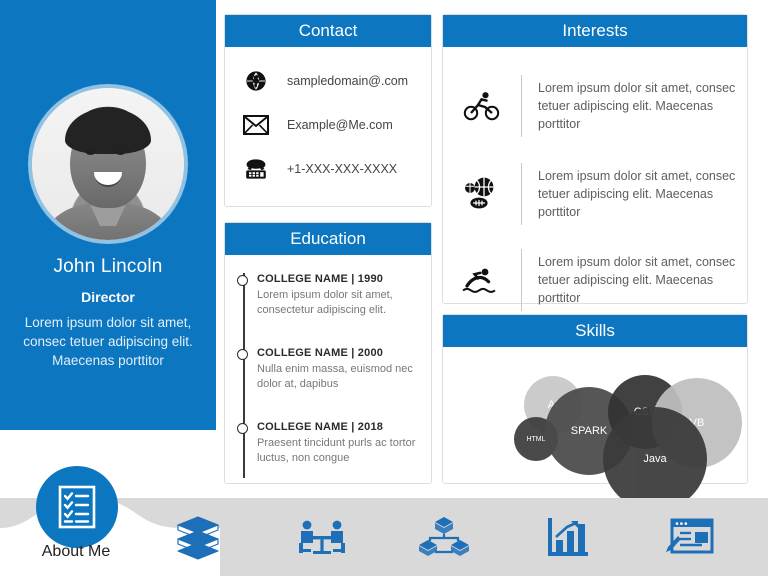  What do you see at coordinates (320, 279) in the screenshot?
I see `education-item-title: COLLEGE NAME | 1990` at bounding box center [320, 279].